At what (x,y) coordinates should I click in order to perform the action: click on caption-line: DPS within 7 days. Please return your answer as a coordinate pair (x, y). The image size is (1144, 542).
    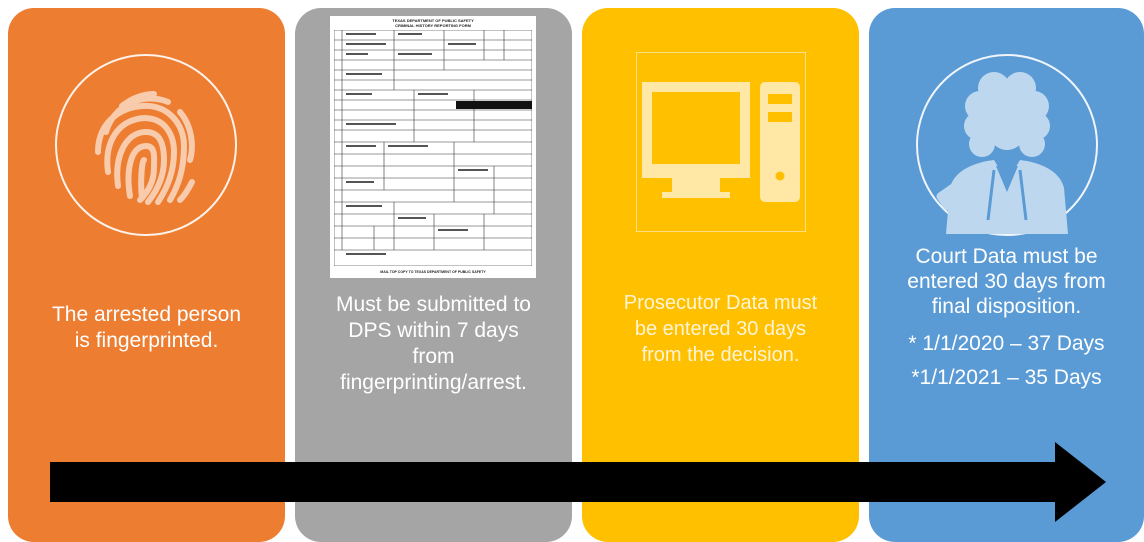
    Looking at the image, I should click on (433, 330).